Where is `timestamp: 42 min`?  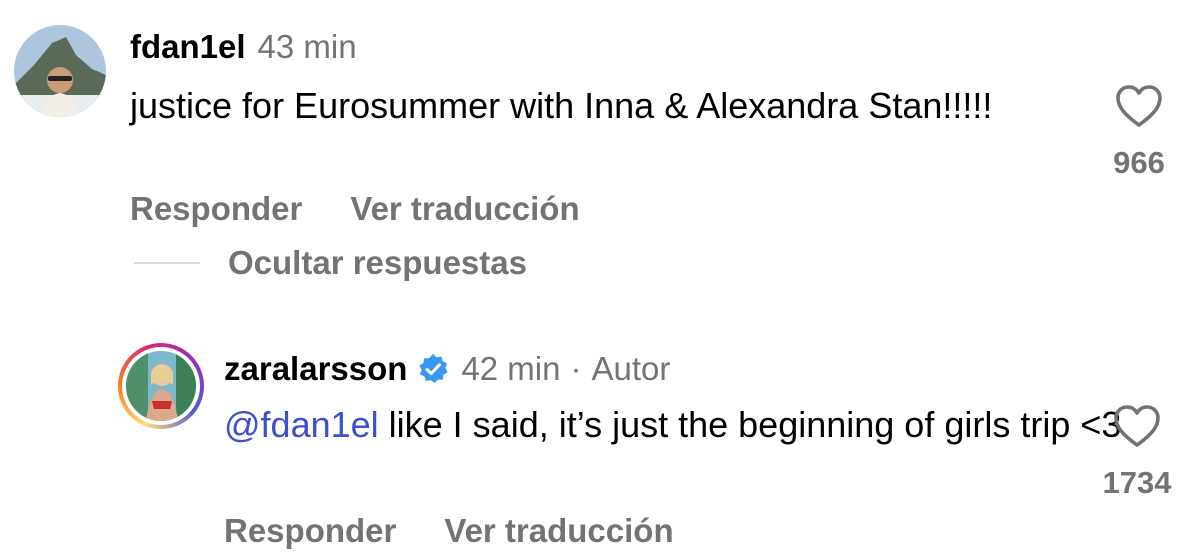 timestamp: 42 min is located at coordinates (511, 368).